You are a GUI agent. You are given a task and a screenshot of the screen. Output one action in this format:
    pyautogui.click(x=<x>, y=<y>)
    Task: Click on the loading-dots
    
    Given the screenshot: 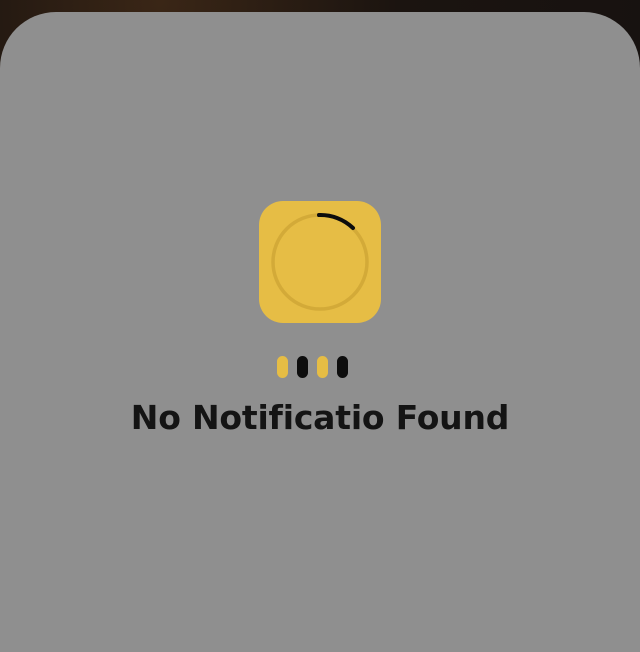 What is the action you would take?
    pyautogui.click(x=312, y=367)
    